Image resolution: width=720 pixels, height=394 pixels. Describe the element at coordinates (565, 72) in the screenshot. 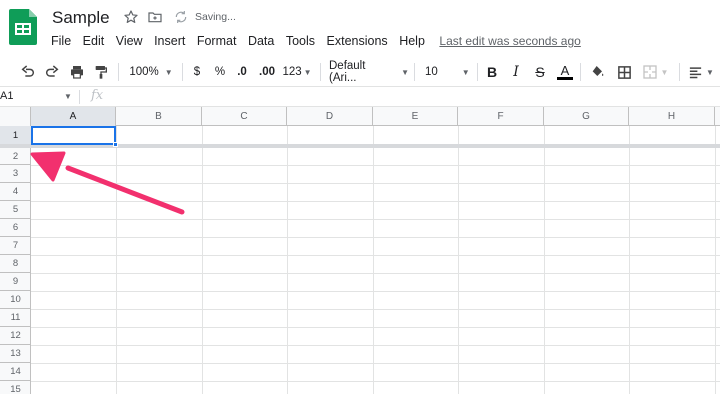

I see `text-color-icon: A` at that location.